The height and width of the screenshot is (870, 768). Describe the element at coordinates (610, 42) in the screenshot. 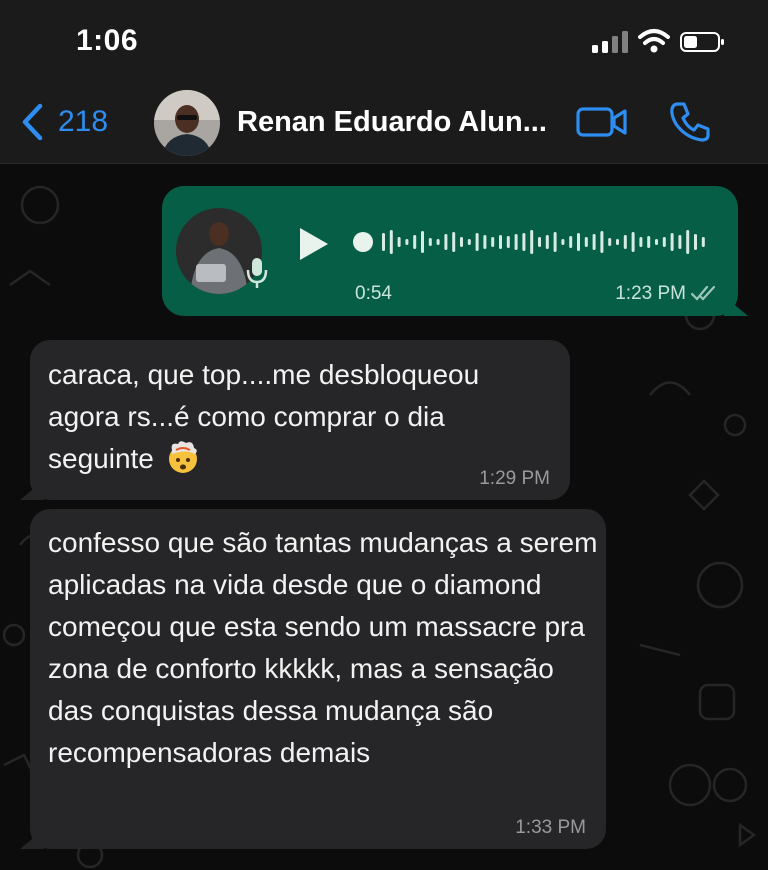

I see `cellular-signal-icon` at that location.